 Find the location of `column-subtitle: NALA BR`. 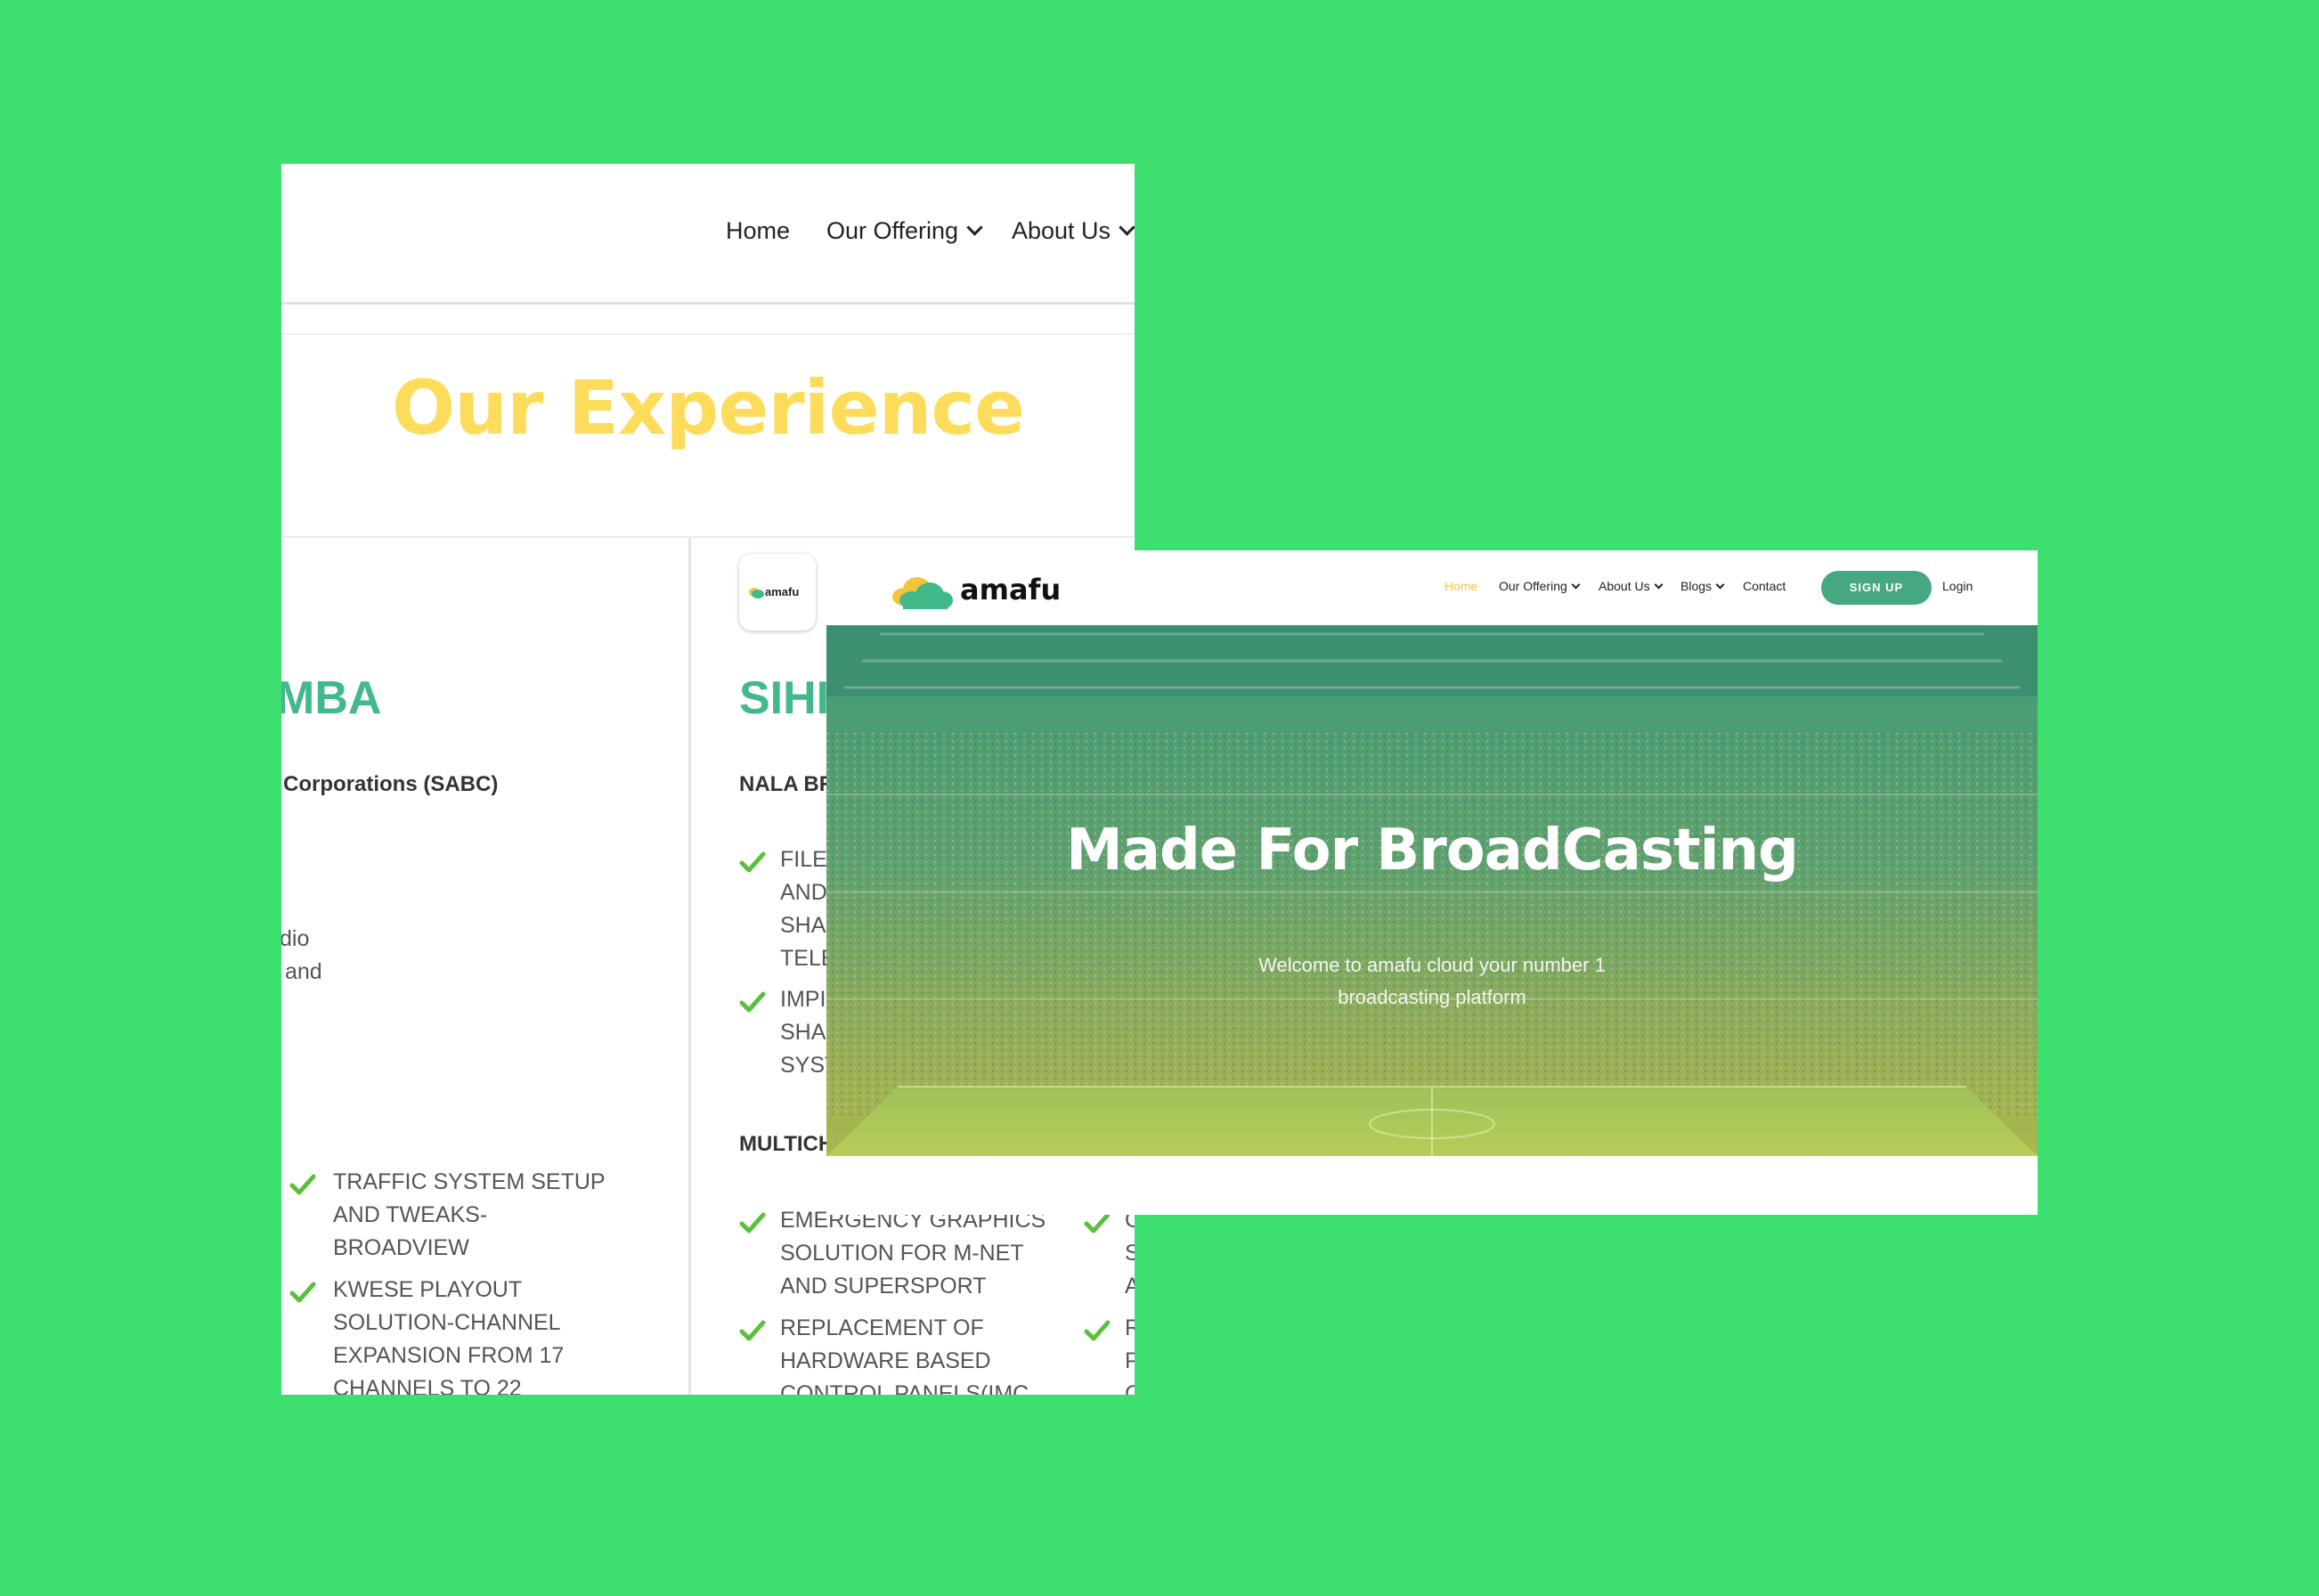

column-subtitle: NALA BR is located at coordinates (787, 784).